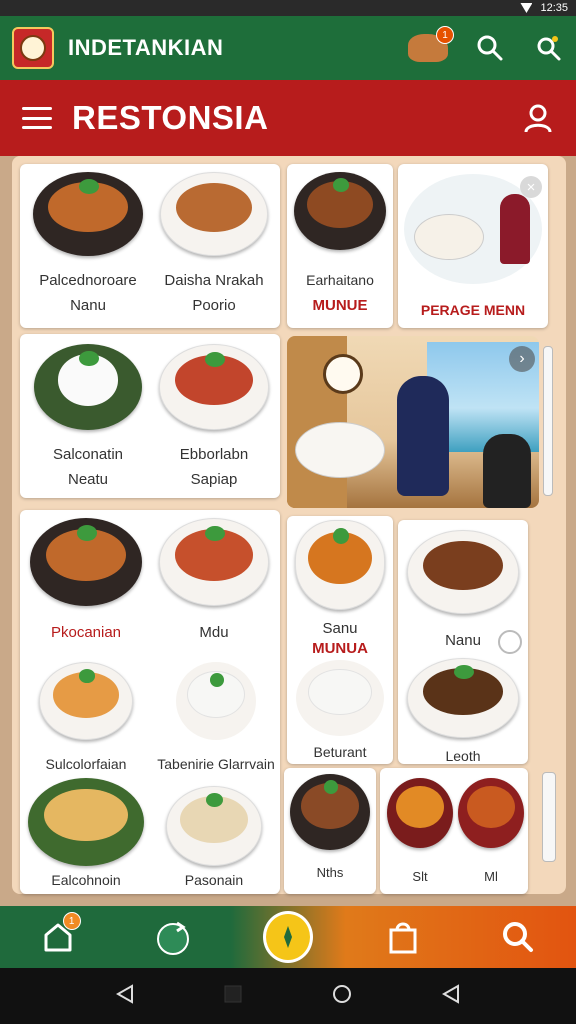  Describe the element at coordinates (522, 359) in the screenshot. I see `chevron-right-icon: ›` at that location.